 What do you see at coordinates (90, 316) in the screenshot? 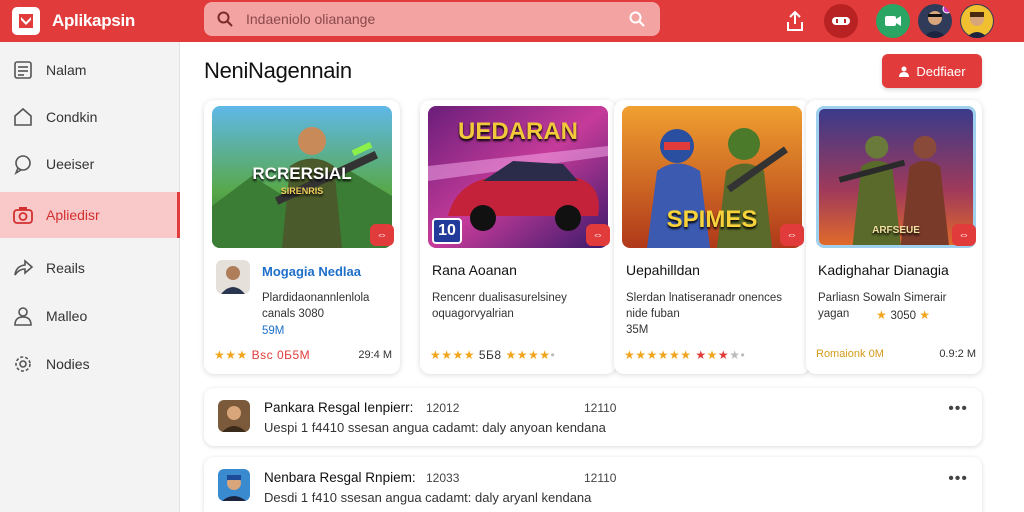
I see `sidebar-item-malleo: Malleo` at bounding box center [90, 316].